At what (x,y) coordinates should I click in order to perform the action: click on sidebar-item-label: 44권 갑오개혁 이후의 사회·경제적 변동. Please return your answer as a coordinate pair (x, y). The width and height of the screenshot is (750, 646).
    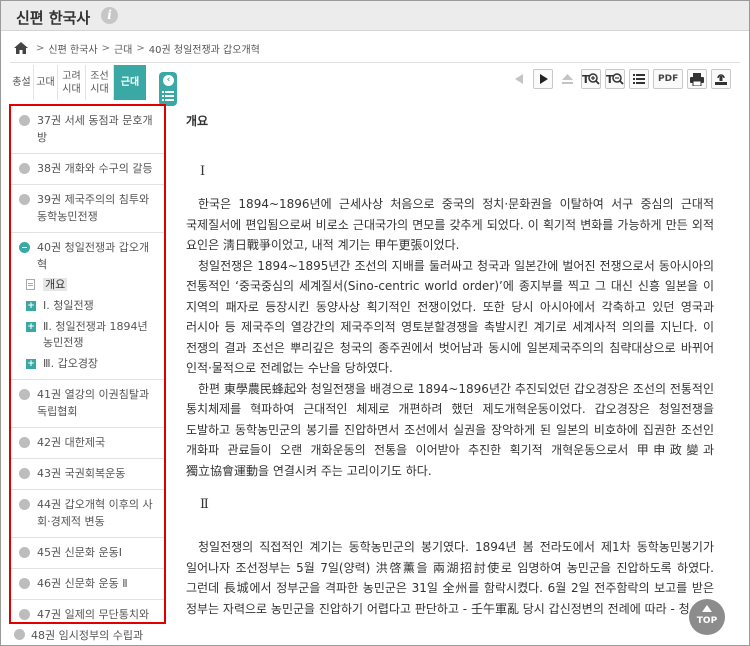
    Looking at the image, I should click on (95, 513).